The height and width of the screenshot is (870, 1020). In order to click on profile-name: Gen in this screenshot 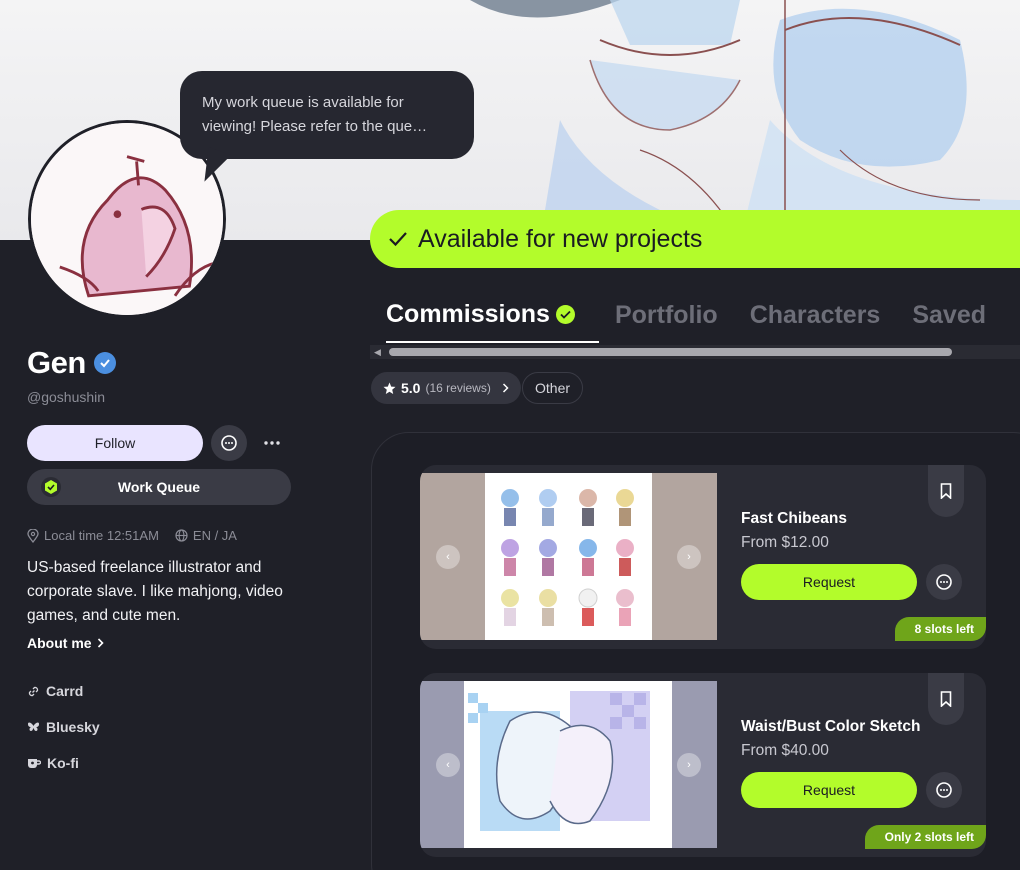, I will do `click(56, 362)`.